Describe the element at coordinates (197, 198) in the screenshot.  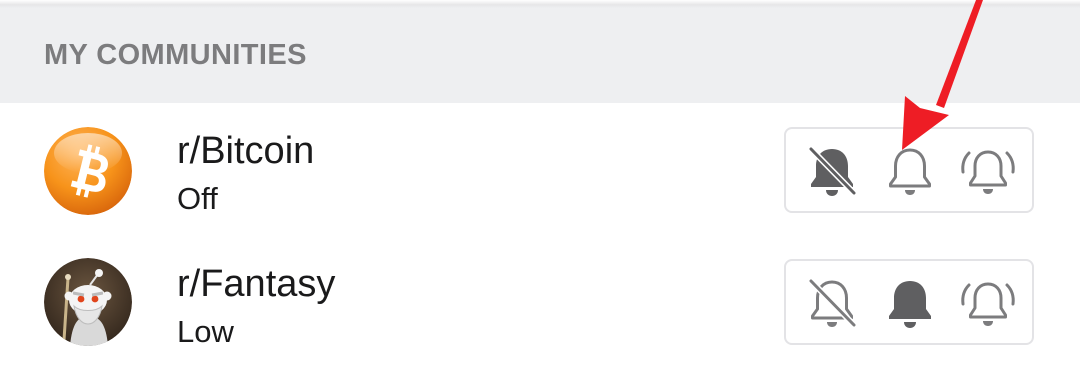
I see `notification-level-label: Off` at that location.